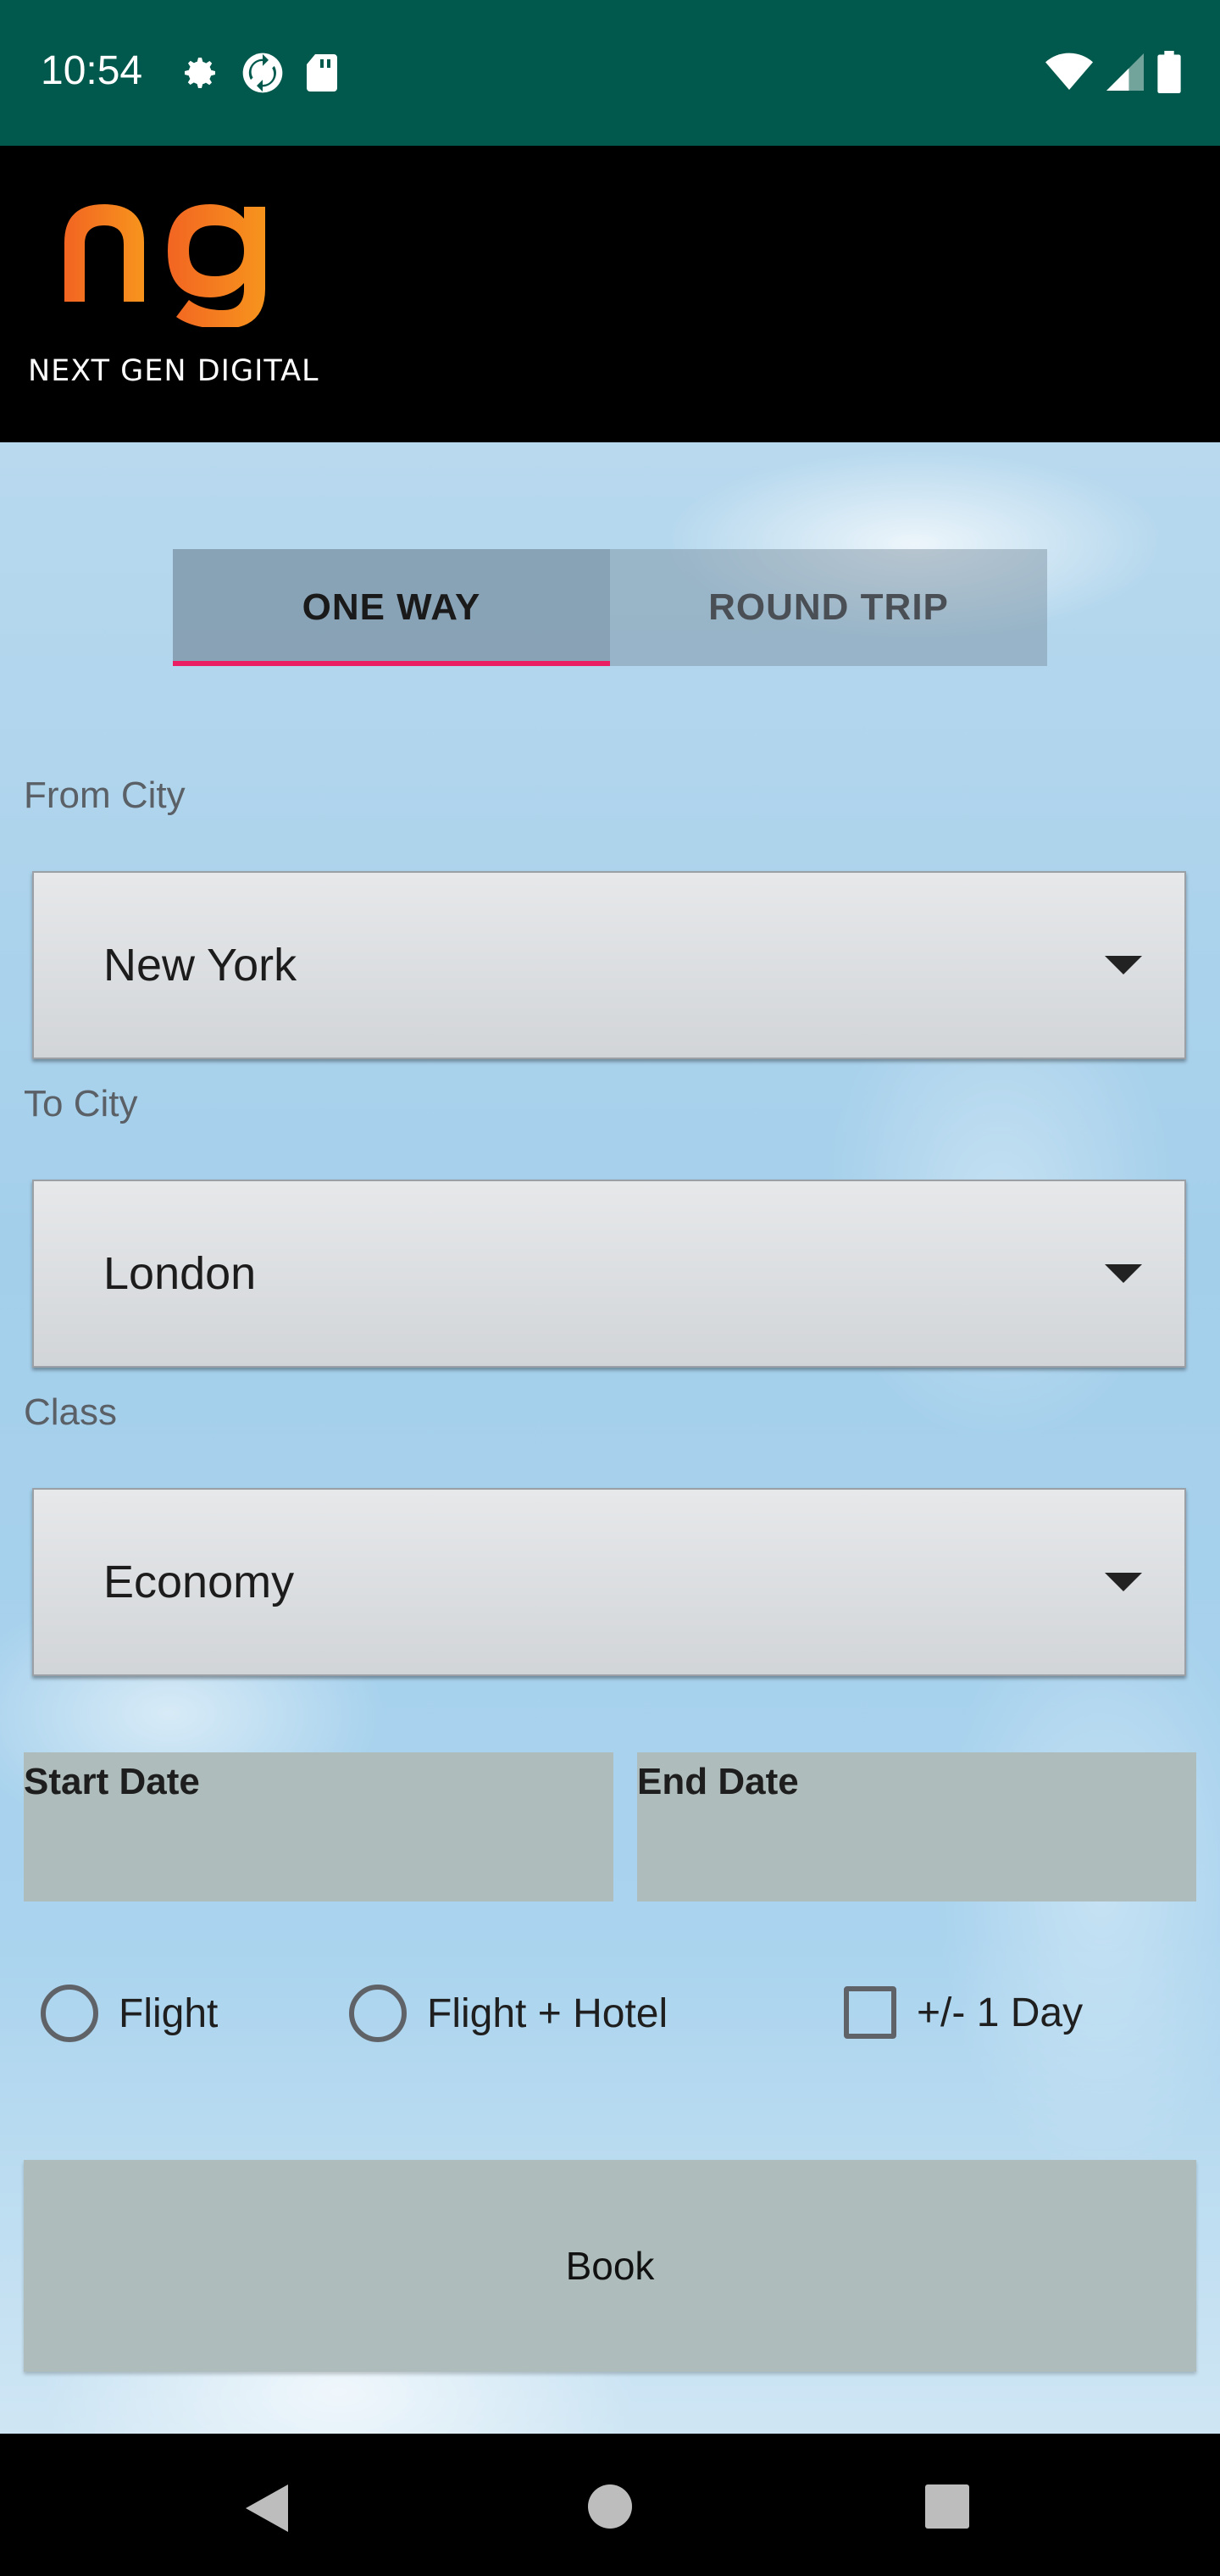 Image resolution: width=1220 pixels, height=2576 pixels. I want to click on tab-round-trip-label: ROUND TRIP, so click(828, 607).